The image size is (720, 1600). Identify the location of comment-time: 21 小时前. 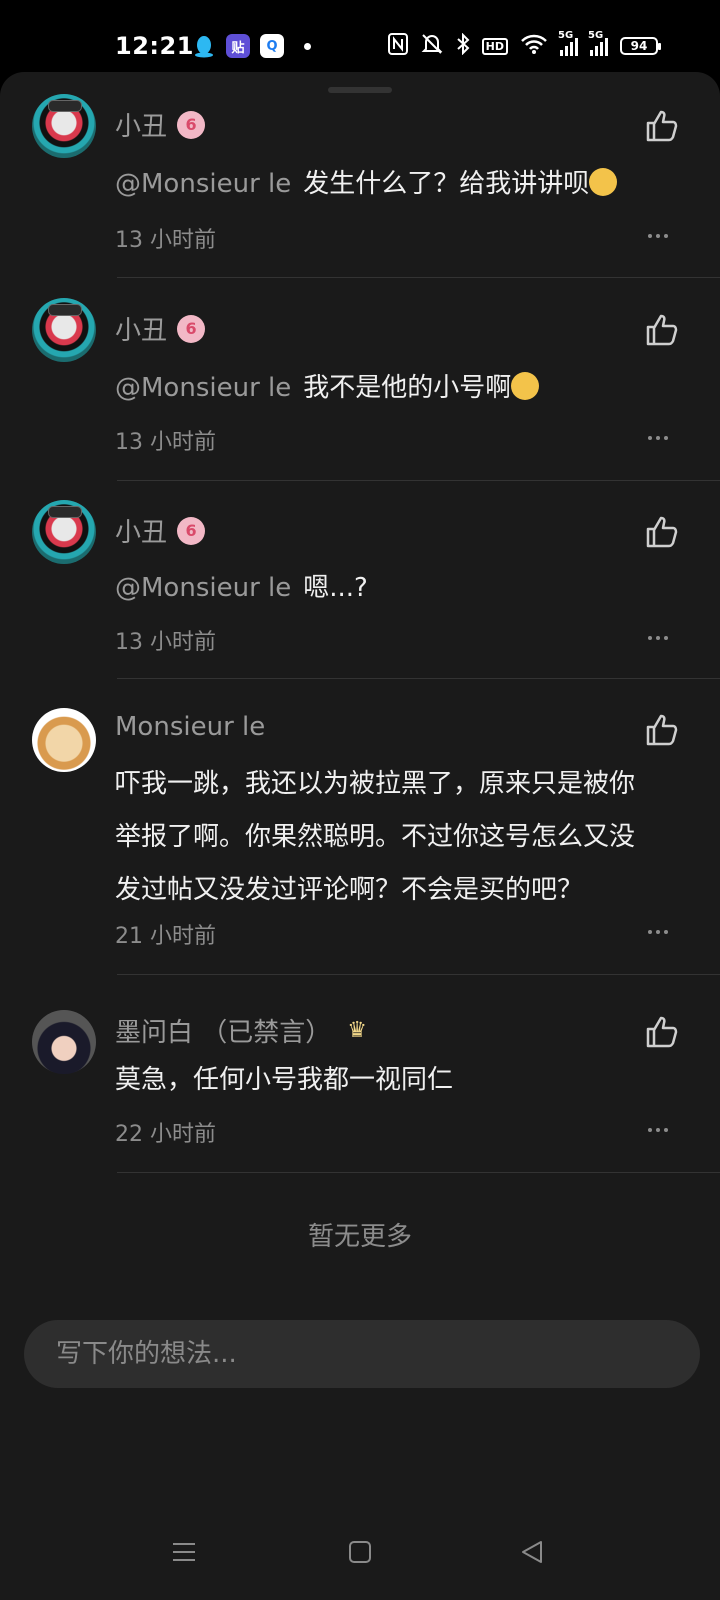
(165, 936).